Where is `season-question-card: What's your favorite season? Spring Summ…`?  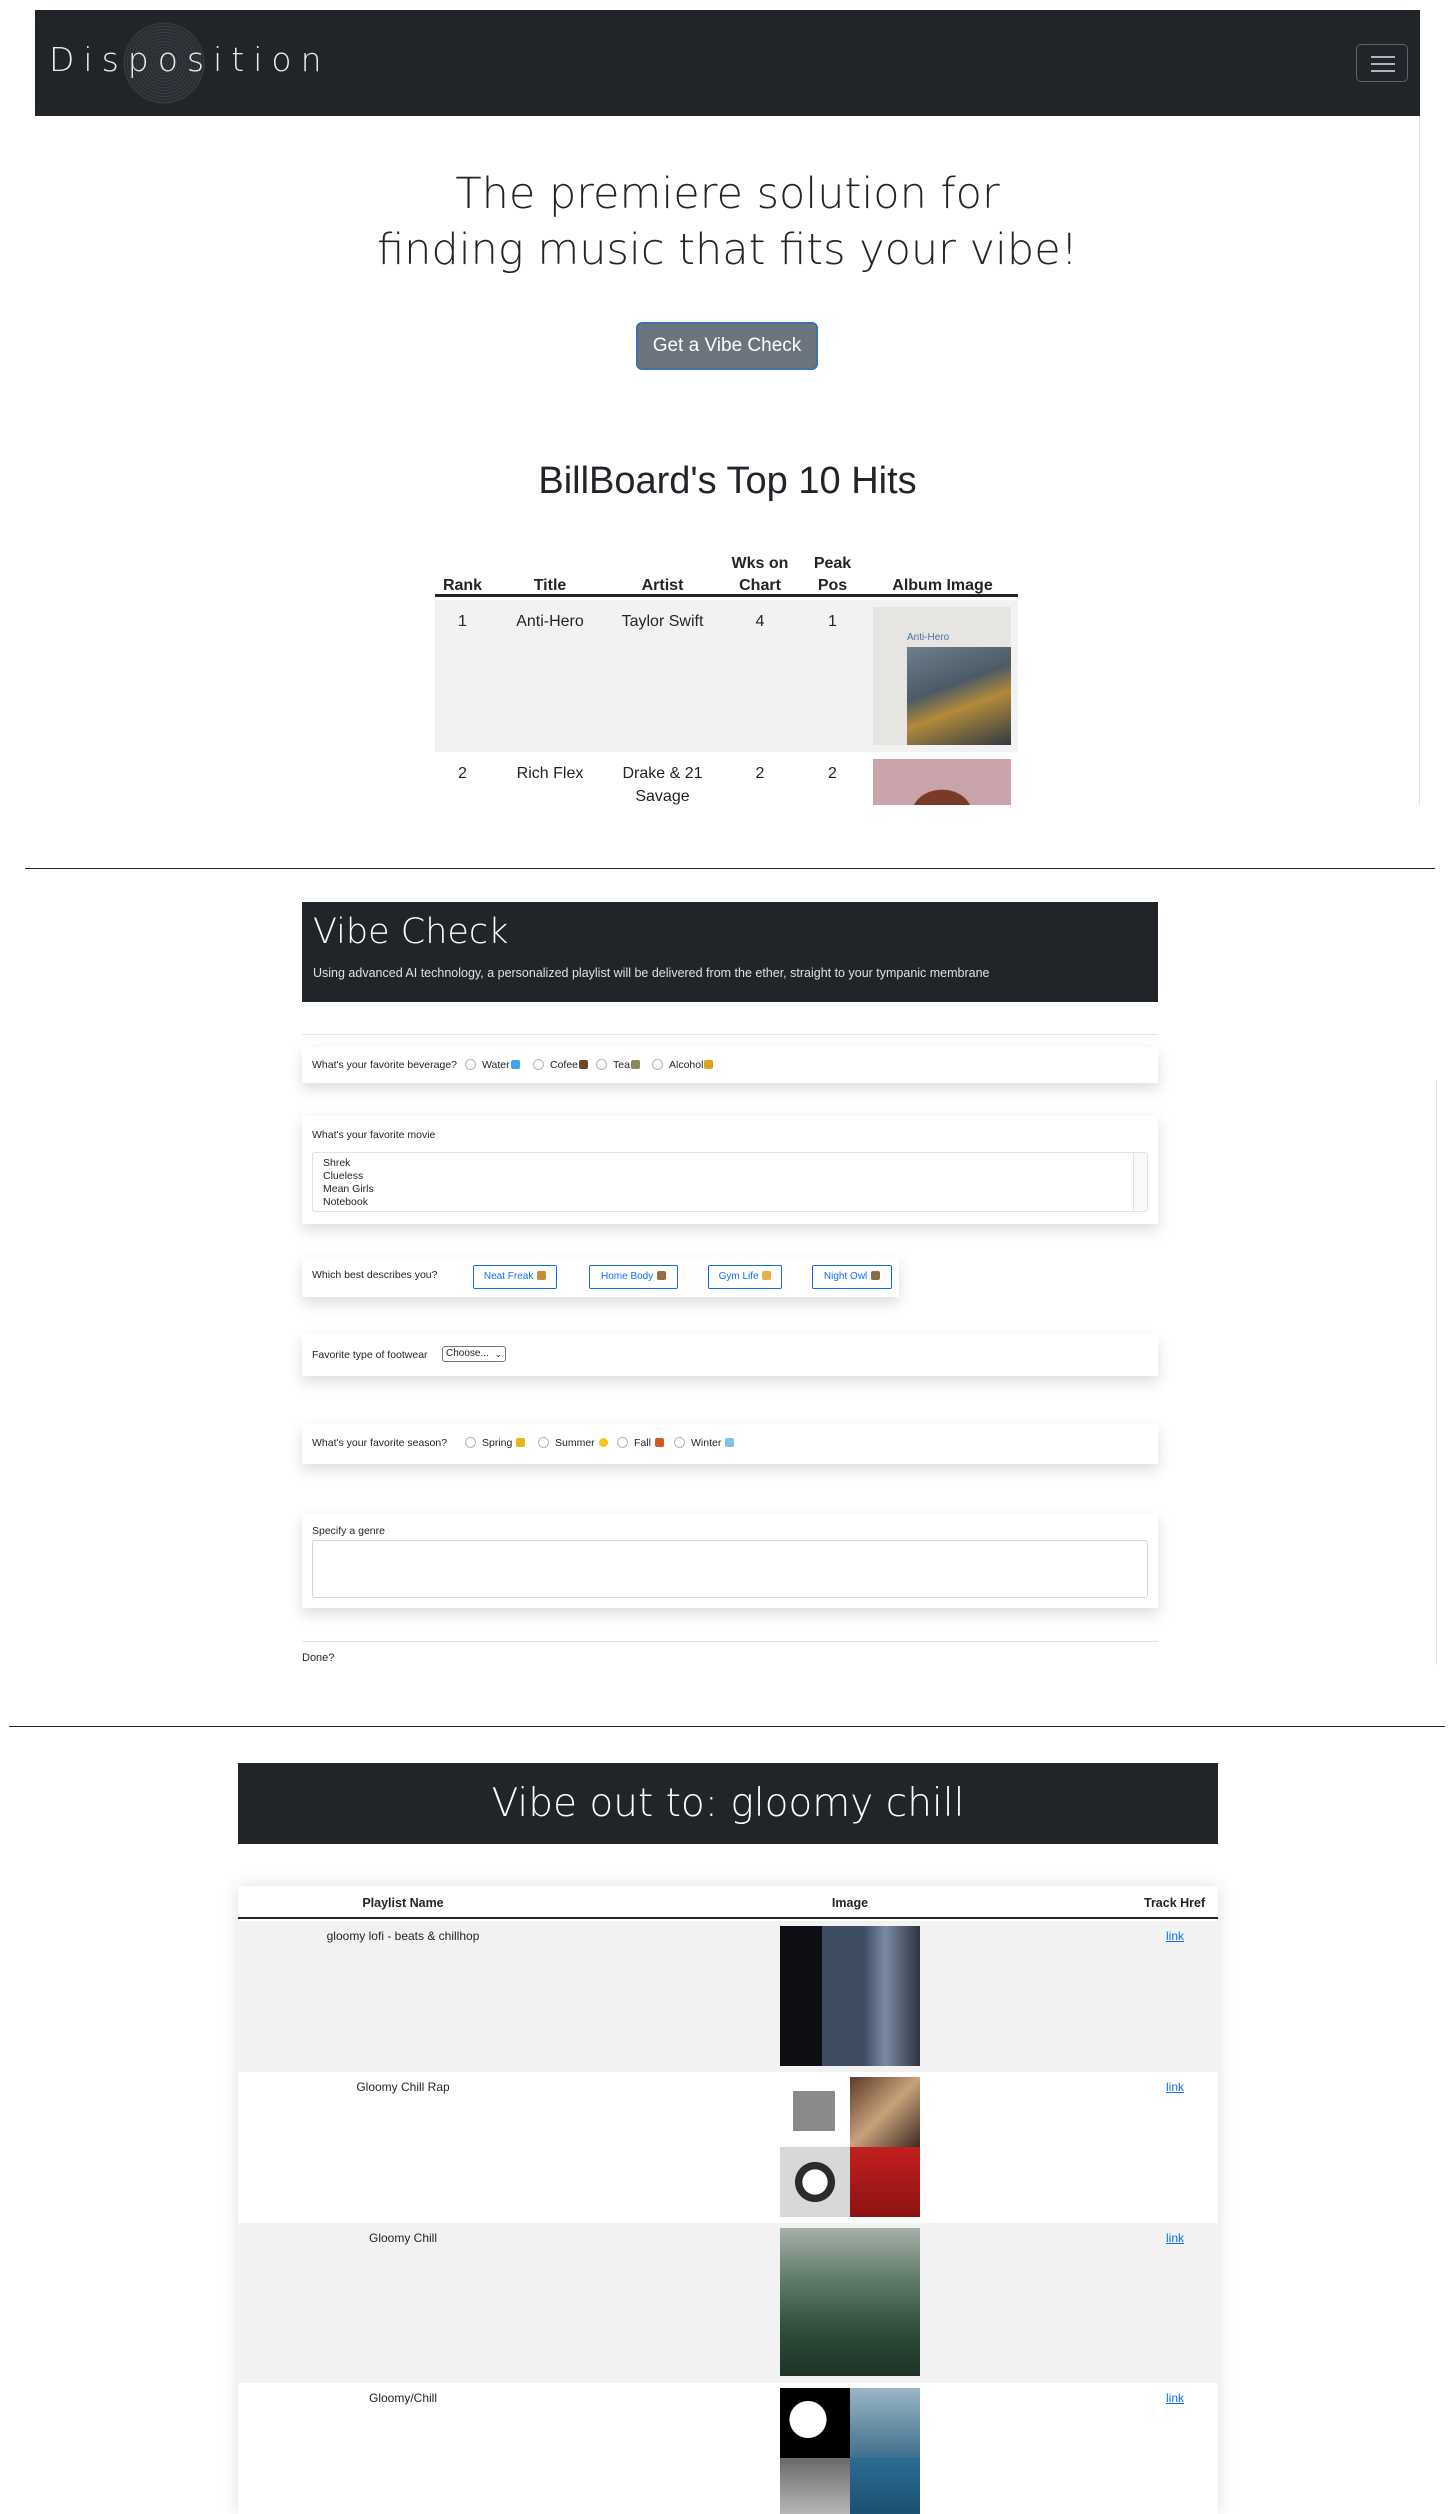
season-question-card: What's your favorite season? Spring Summ… is located at coordinates (730, 1444).